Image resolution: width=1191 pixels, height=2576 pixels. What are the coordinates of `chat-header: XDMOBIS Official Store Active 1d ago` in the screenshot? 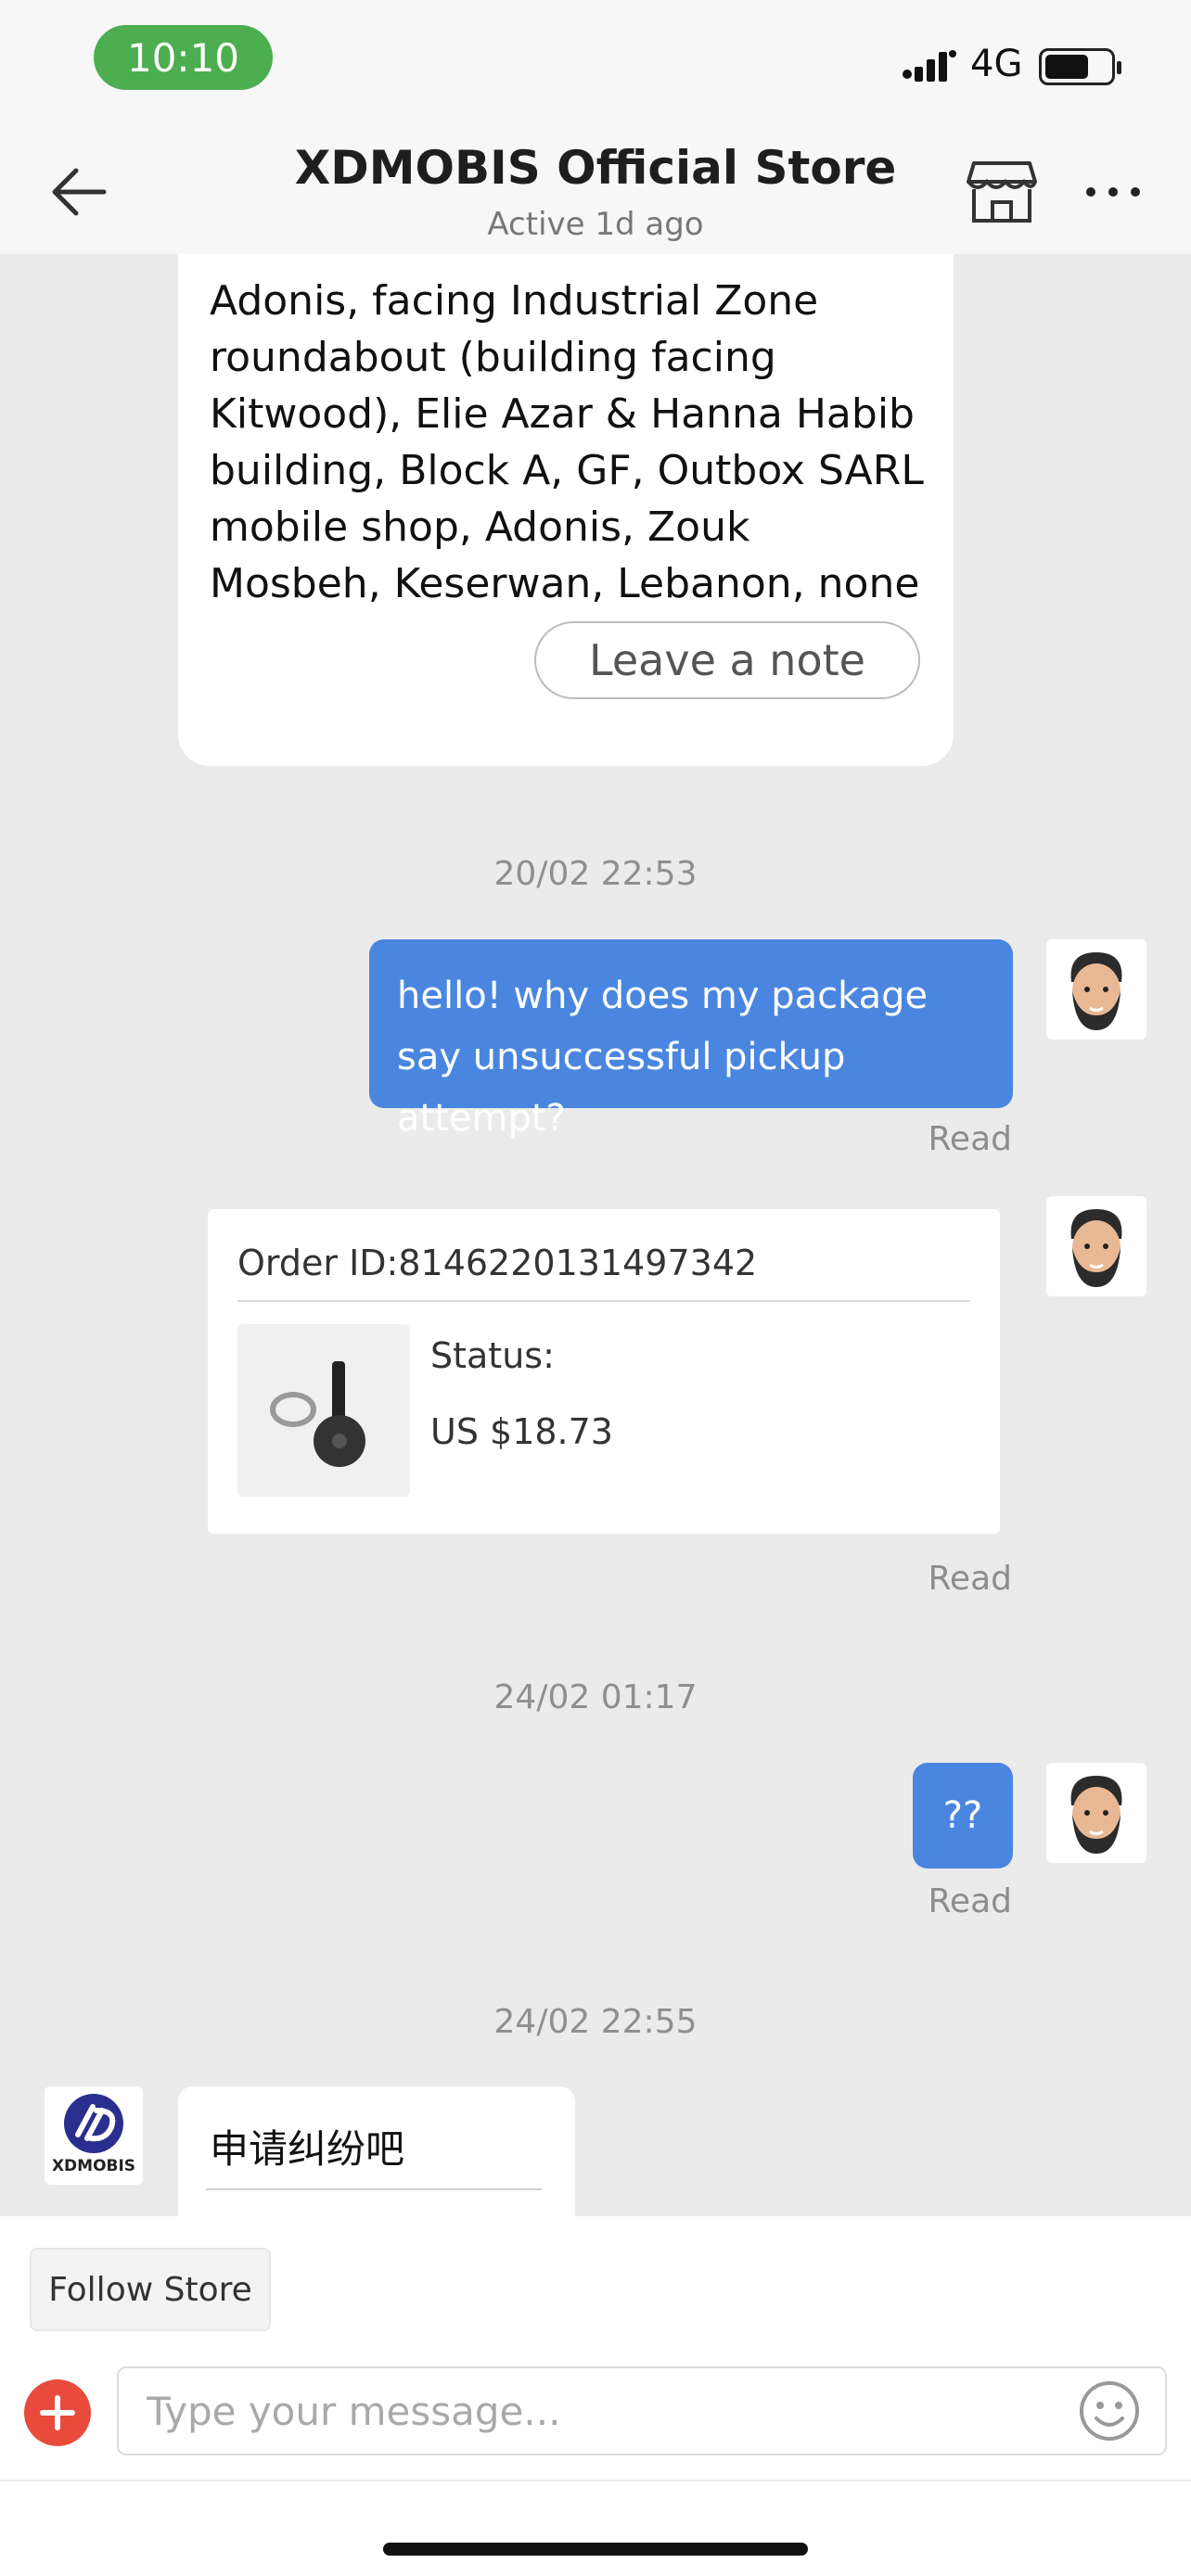 It's located at (595, 188).